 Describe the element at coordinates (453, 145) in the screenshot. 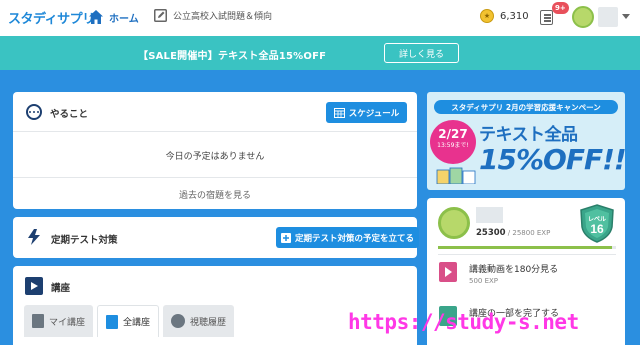

I see `campaign-until: 13:59まで!` at that location.